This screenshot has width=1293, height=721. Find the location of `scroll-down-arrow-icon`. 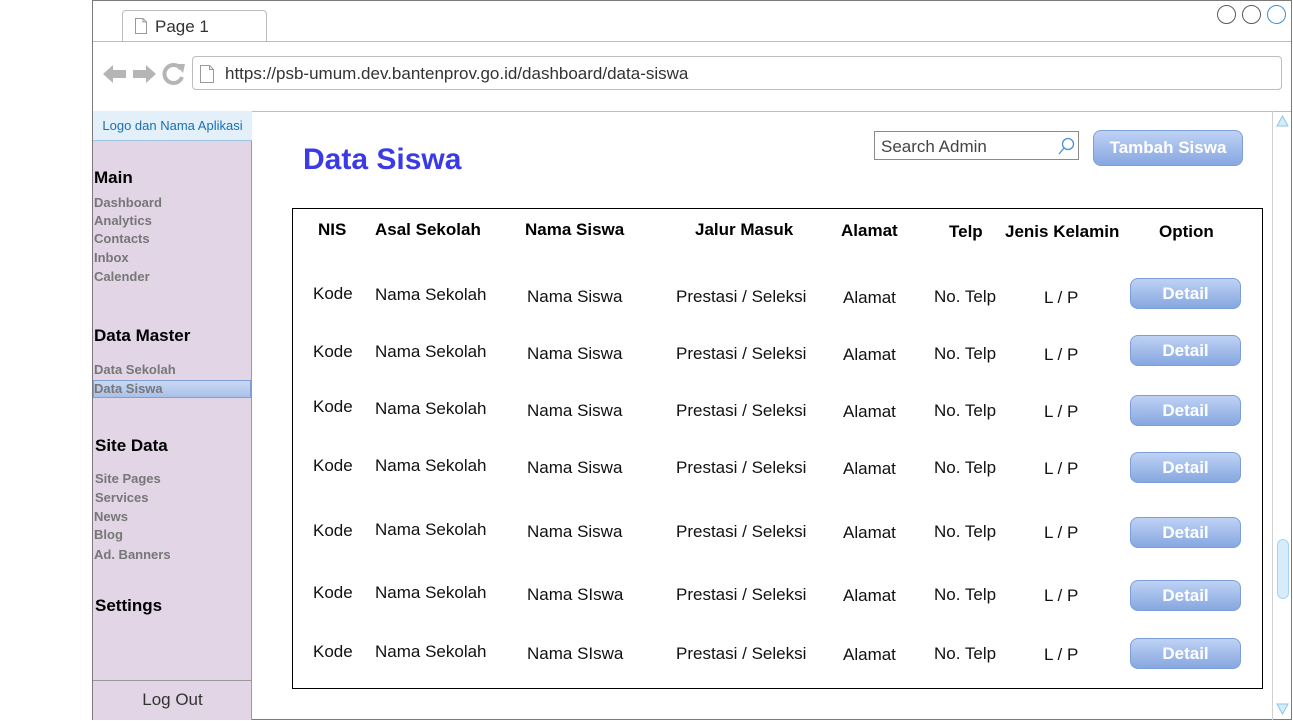

scroll-down-arrow-icon is located at coordinates (1282, 709).